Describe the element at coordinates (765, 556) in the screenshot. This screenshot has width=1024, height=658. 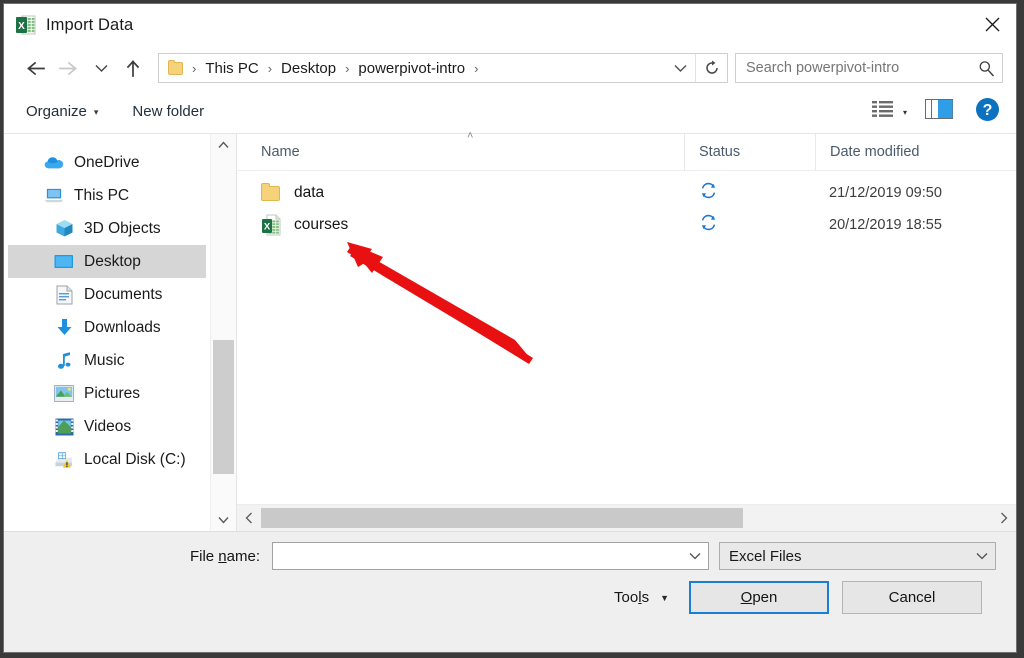
I see `file-type-value: Excel Files` at that location.